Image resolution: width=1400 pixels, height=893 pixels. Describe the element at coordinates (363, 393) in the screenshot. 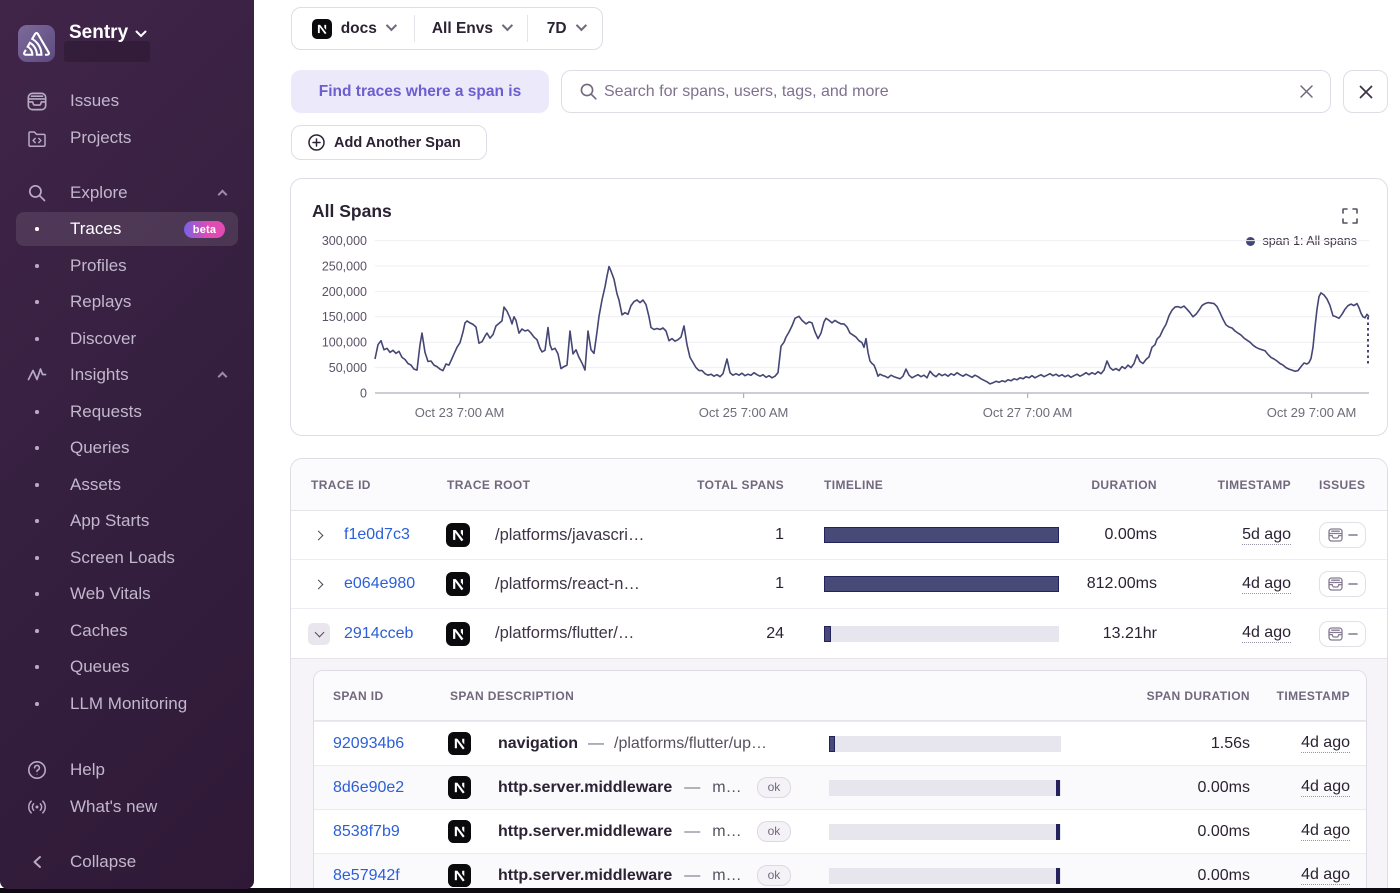

I see `svg-text: 0` at that location.